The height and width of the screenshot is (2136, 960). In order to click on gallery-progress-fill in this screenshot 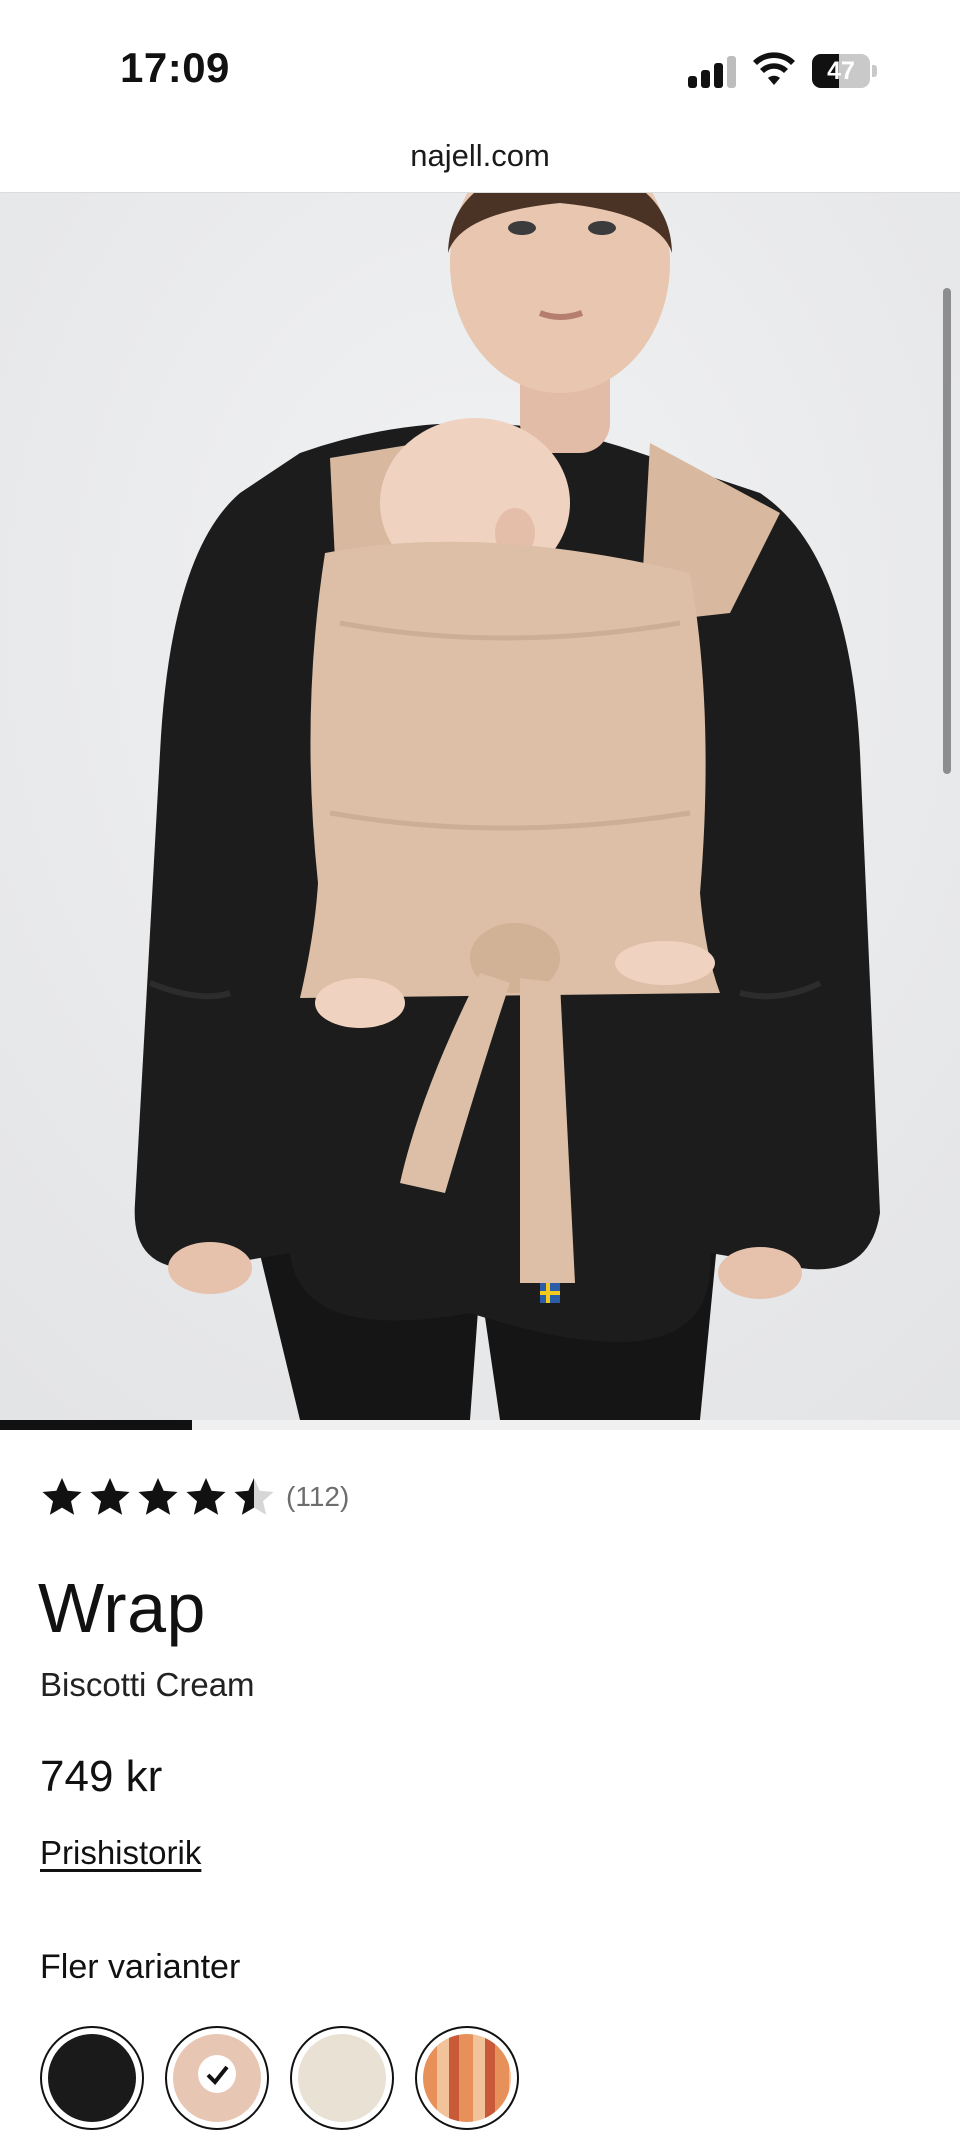, I will do `click(96, 1425)`.